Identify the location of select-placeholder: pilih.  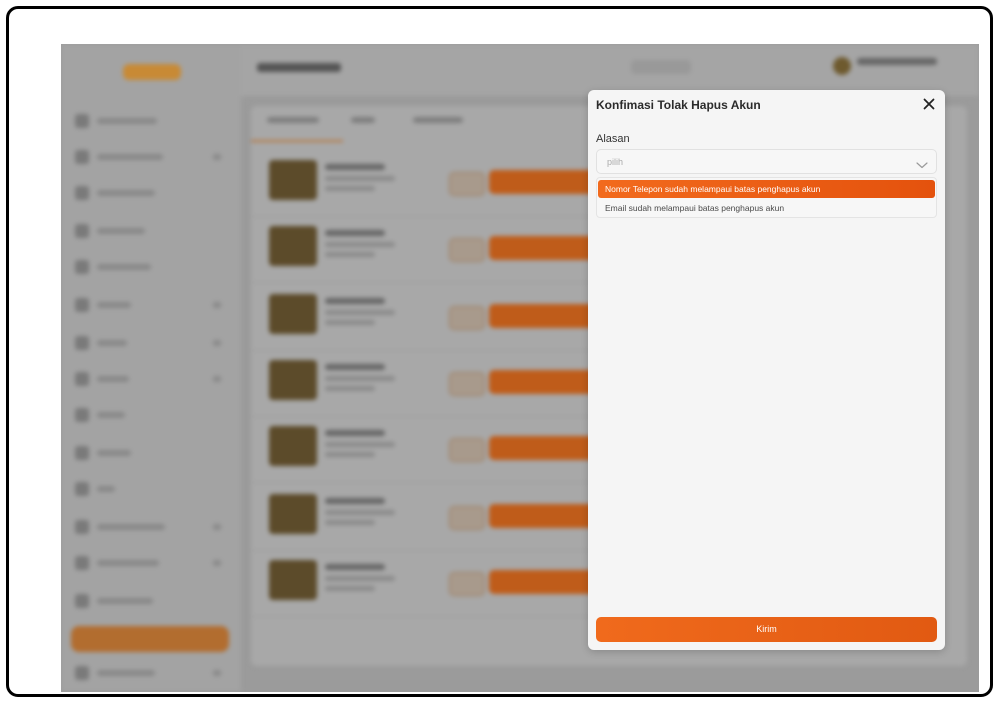
(615, 162).